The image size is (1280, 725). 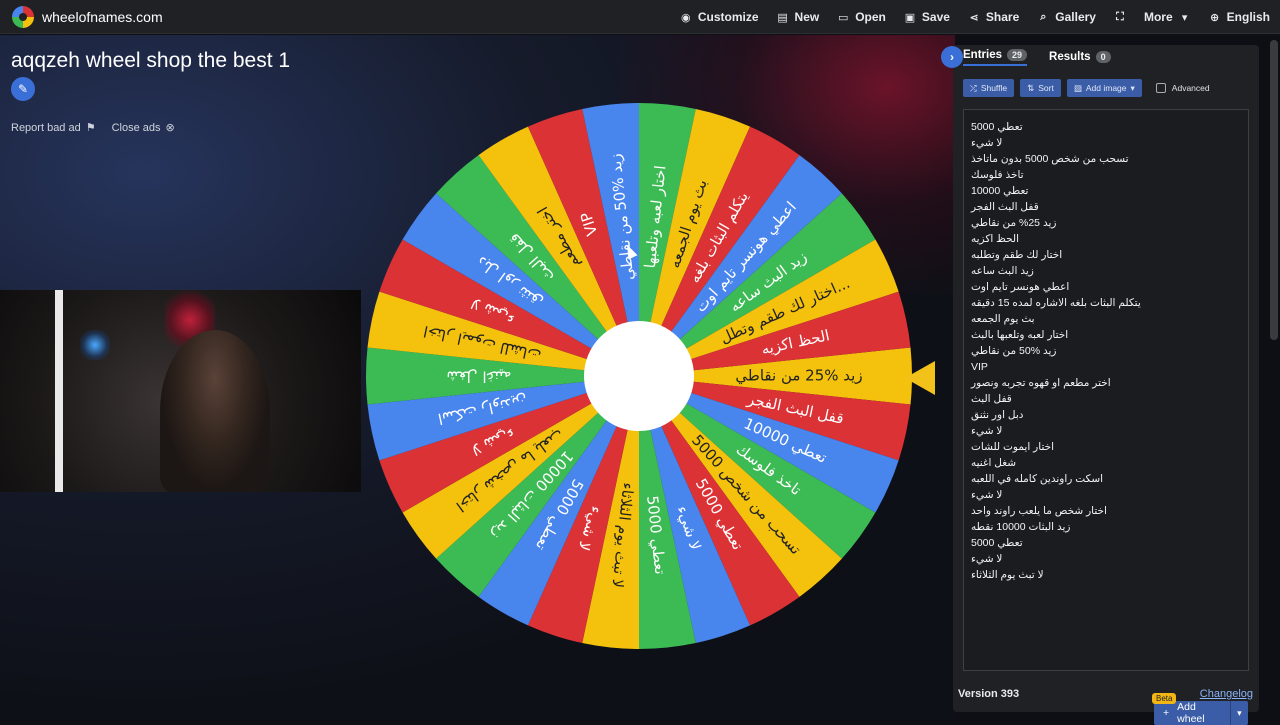 I want to click on tab-entries-label: Entries, so click(x=982, y=54).